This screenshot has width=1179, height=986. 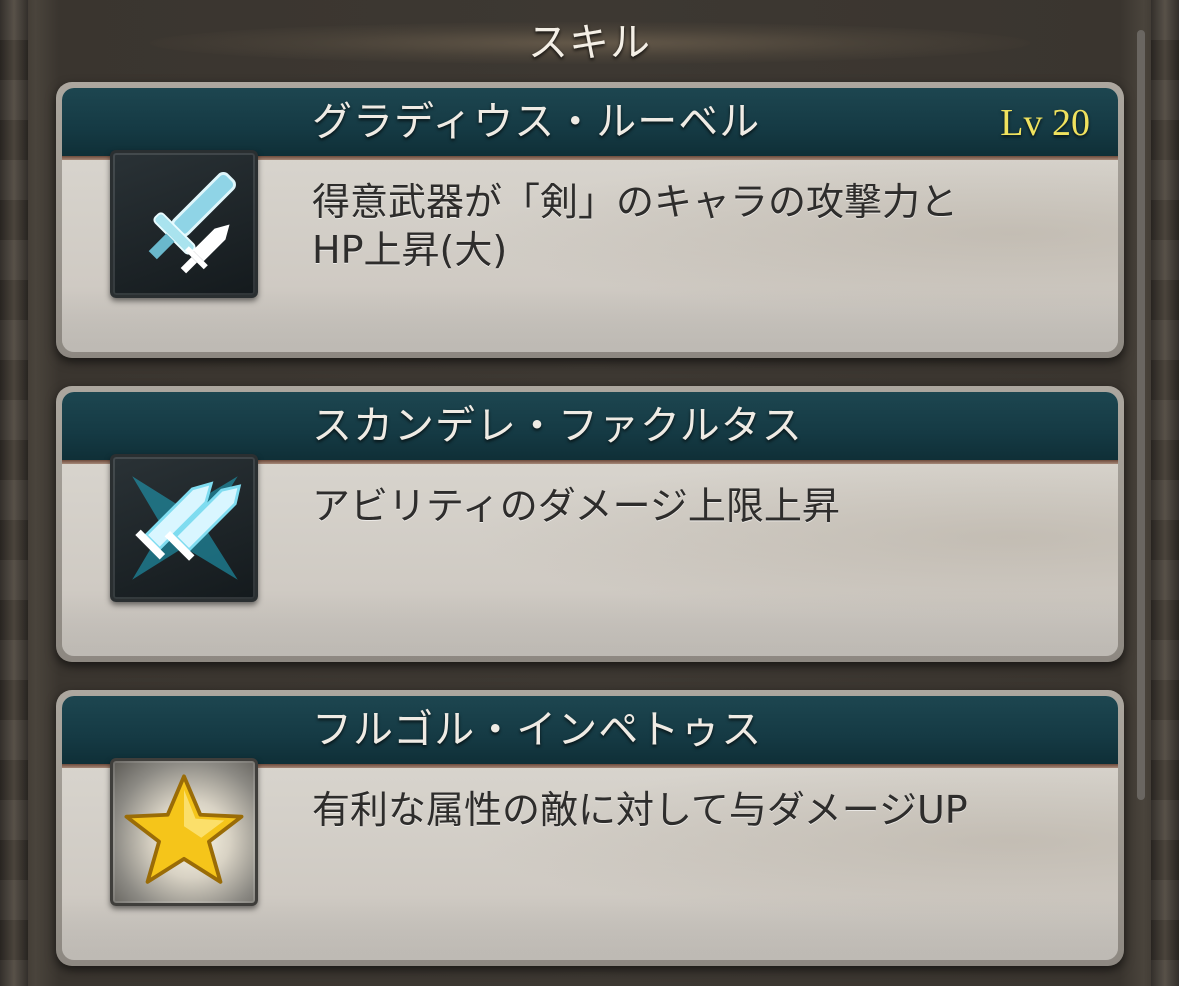 What do you see at coordinates (184, 832) in the screenshot?
I see `star-icon` at bounding box center [184, 832].